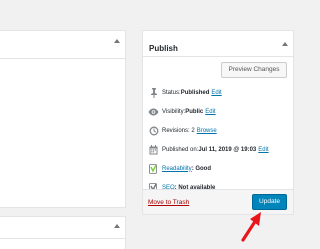 The image size is (320, 249). I want to click on visibility-row: Visibility: Public Edit, so click(220, 111).